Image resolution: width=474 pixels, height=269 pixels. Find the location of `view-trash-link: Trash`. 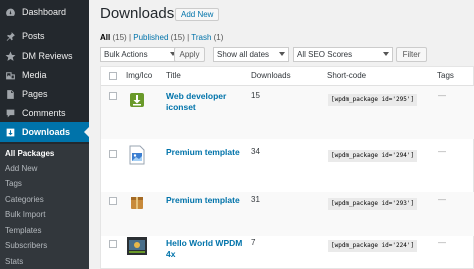

view-trash-link: Trash is located at coordinates (201, 37).